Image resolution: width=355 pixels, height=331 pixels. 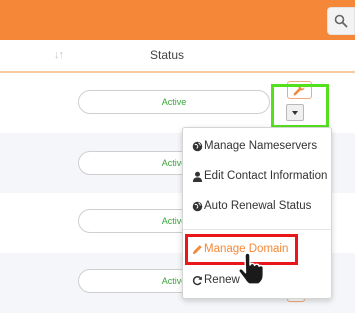 I want to click on status-column-header: Status, so click(x=167, y=55).